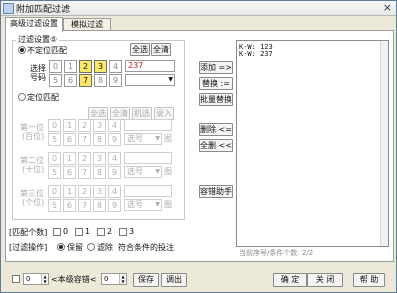 This screenshot has width=397, height=293. I want to click on tolerance-max-spinner: 0 ▲ ▼, so click(114, 279).